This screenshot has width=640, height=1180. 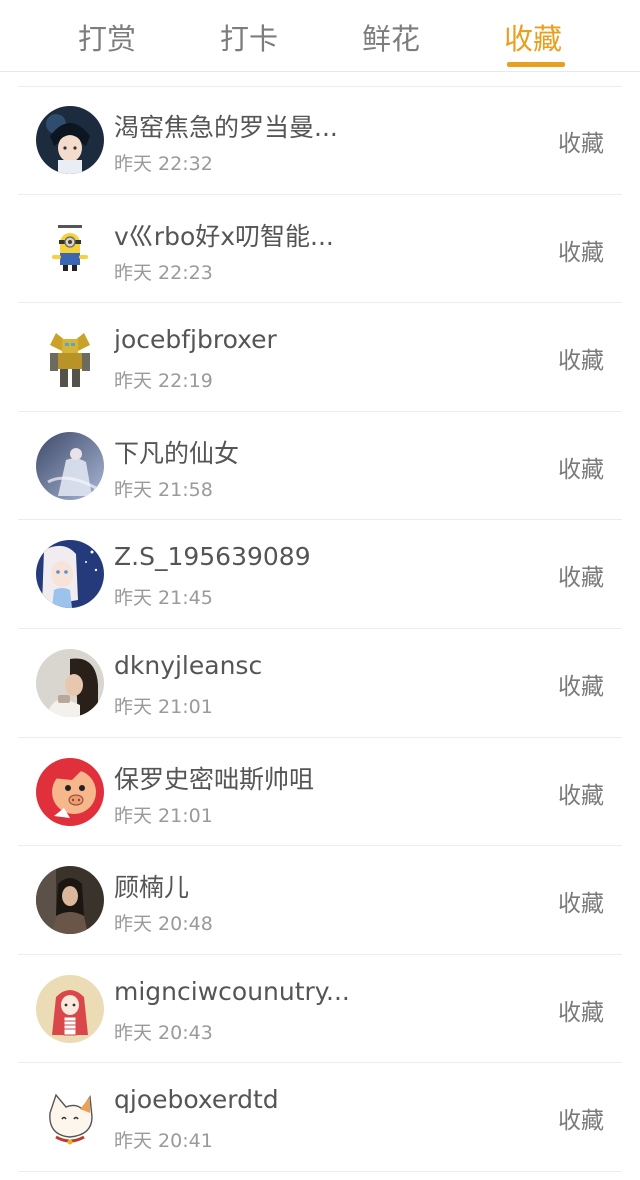 What do you see at coordinates (244, 886) in the screenshot?
I see `user-name: 顾楠儿` at bounding box center [244, 886].